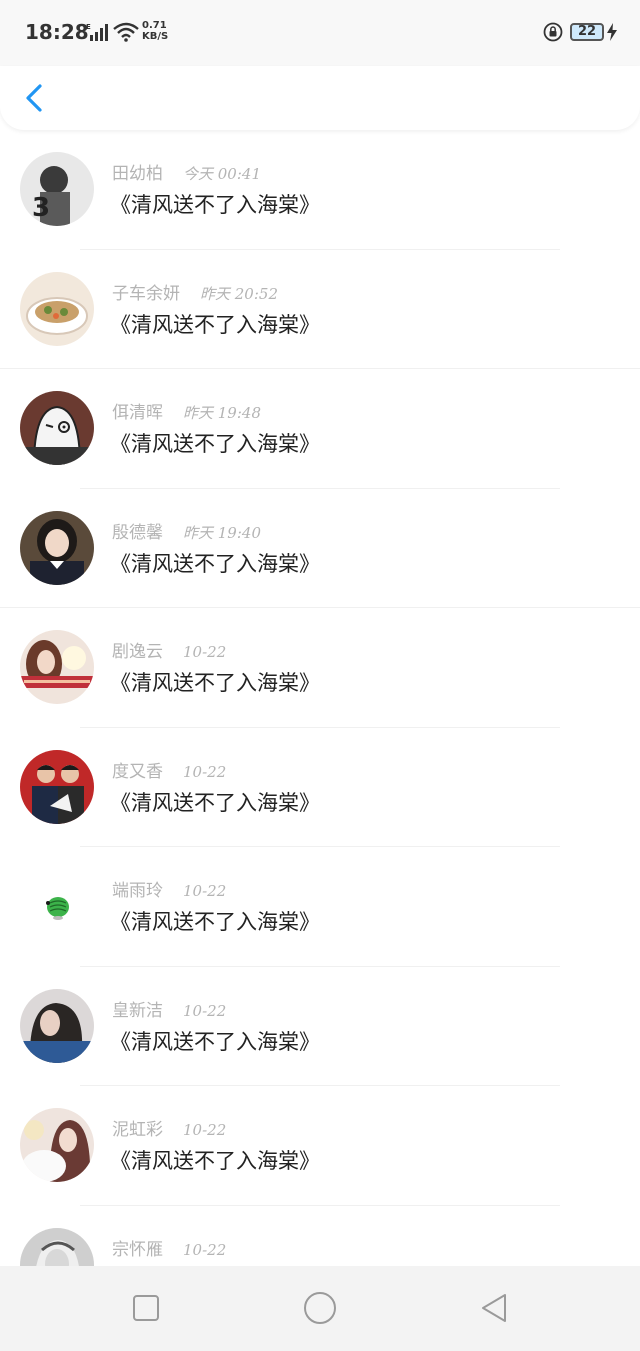  I want to click on contact-name: 端雨玲, so click(137, 891).